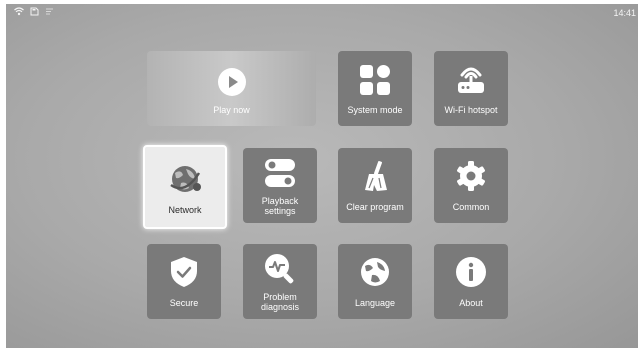 Image resolution: width=641 pixels, height=350 pixels. Describe the element at coordinates (280, 307) in the screenshot. I see `problem-diagnosis-label-line2: diagnosis` at that location.